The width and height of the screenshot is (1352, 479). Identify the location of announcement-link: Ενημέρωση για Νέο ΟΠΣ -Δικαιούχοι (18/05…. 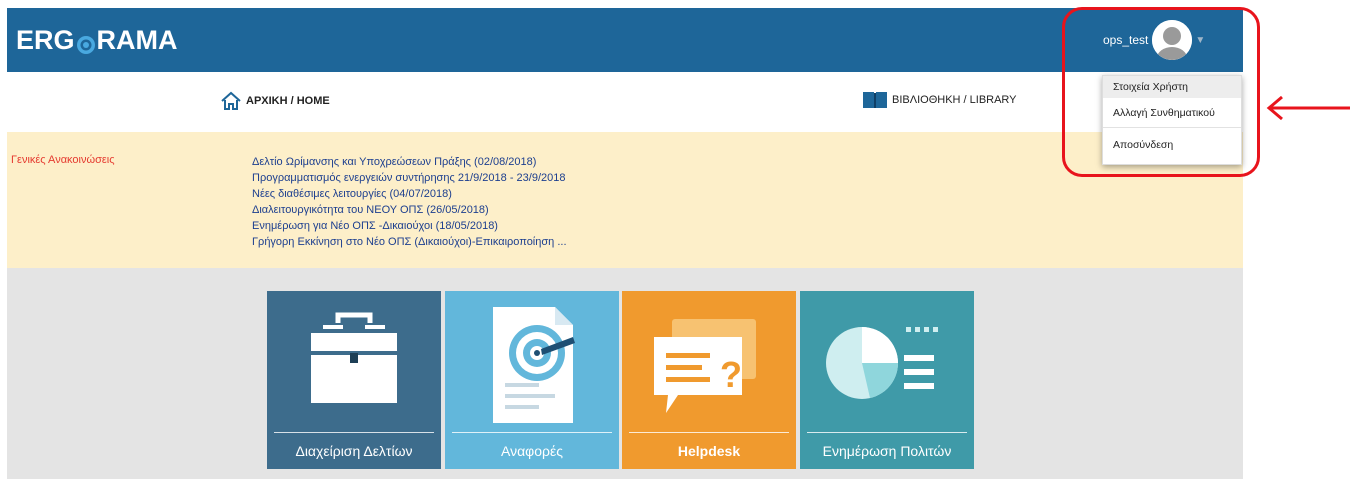
(409, 226).